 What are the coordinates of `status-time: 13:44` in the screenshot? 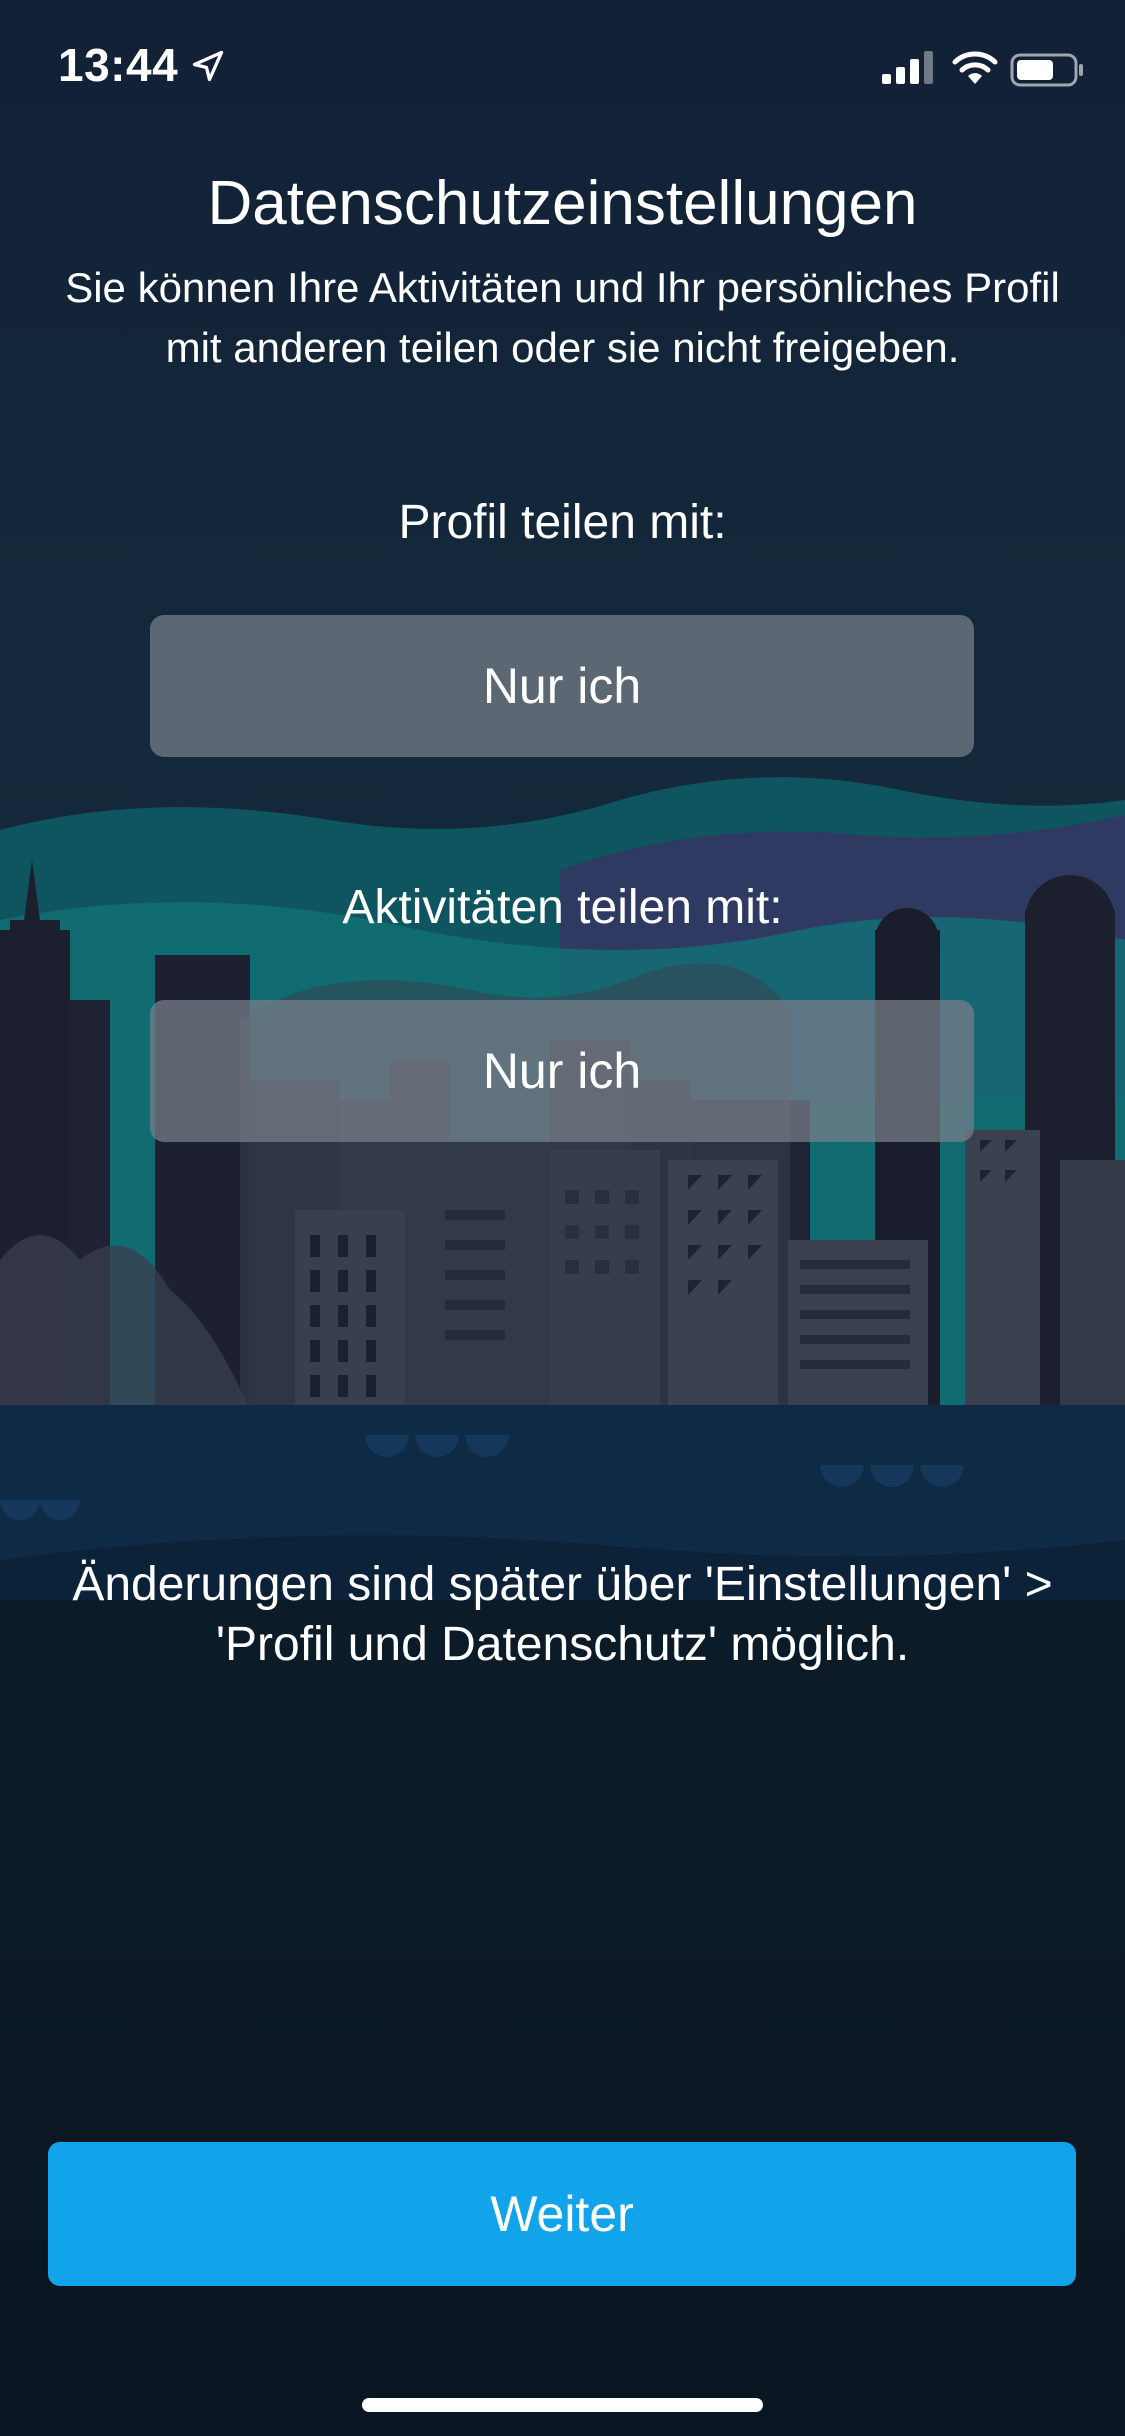 It's located at (118, 65).